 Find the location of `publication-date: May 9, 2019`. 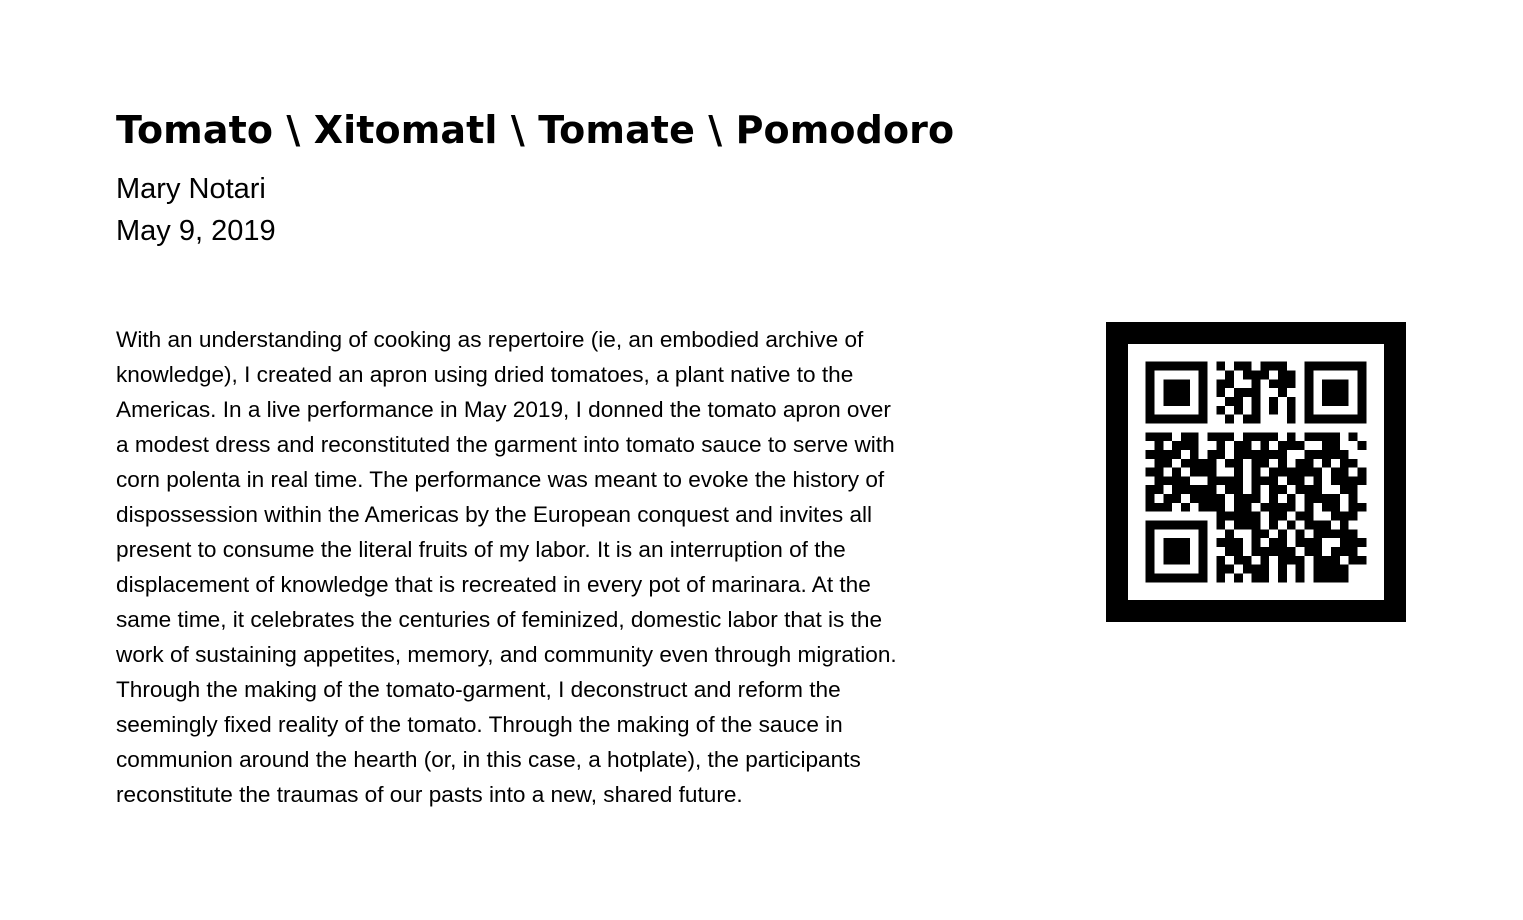

publication-date: May 9, 2019 is located at coordinates (196, 231).